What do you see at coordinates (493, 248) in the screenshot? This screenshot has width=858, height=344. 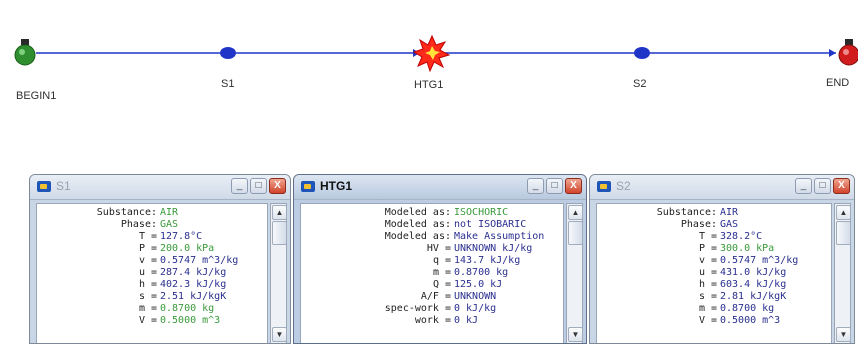 I see `property-value: UNKNOWN kJ/kg` at bounding box center [493, 248].